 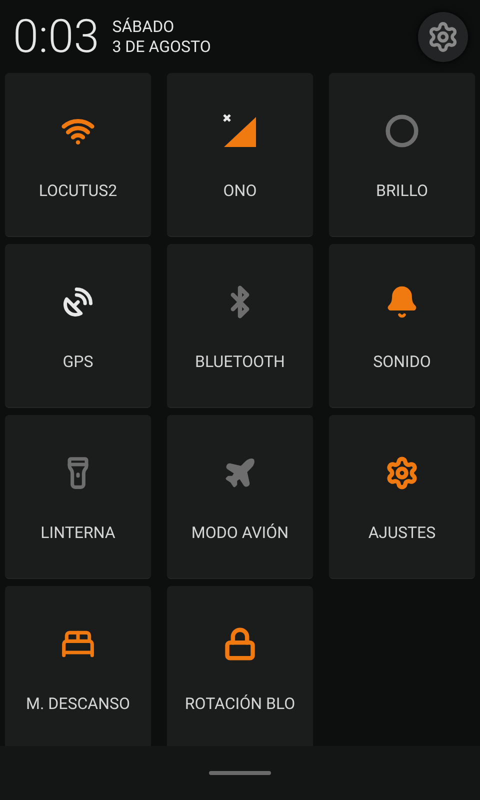 I want to click on settings-button, so click(x=443, y=37).